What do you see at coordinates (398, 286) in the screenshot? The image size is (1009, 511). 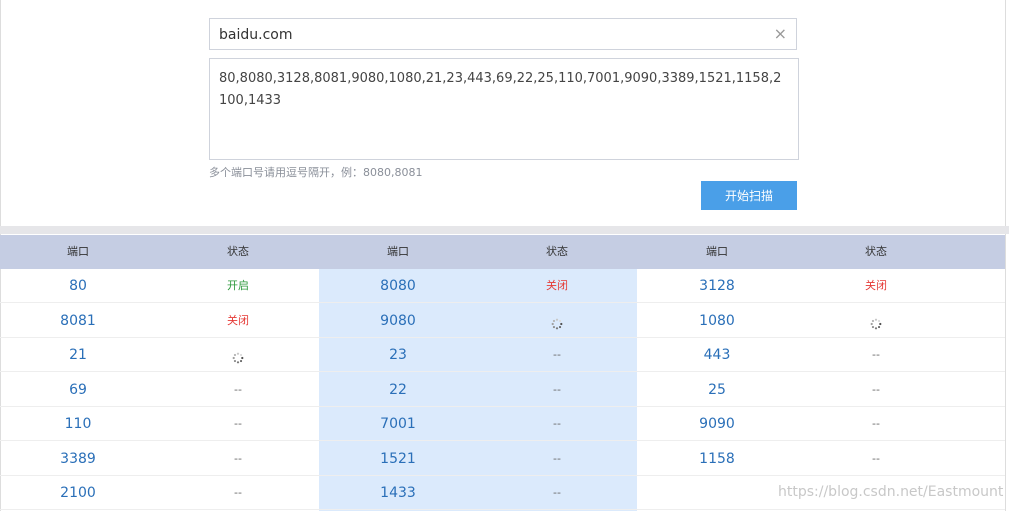 I see `port-cell: 8080` at bounding box center [398, 286].